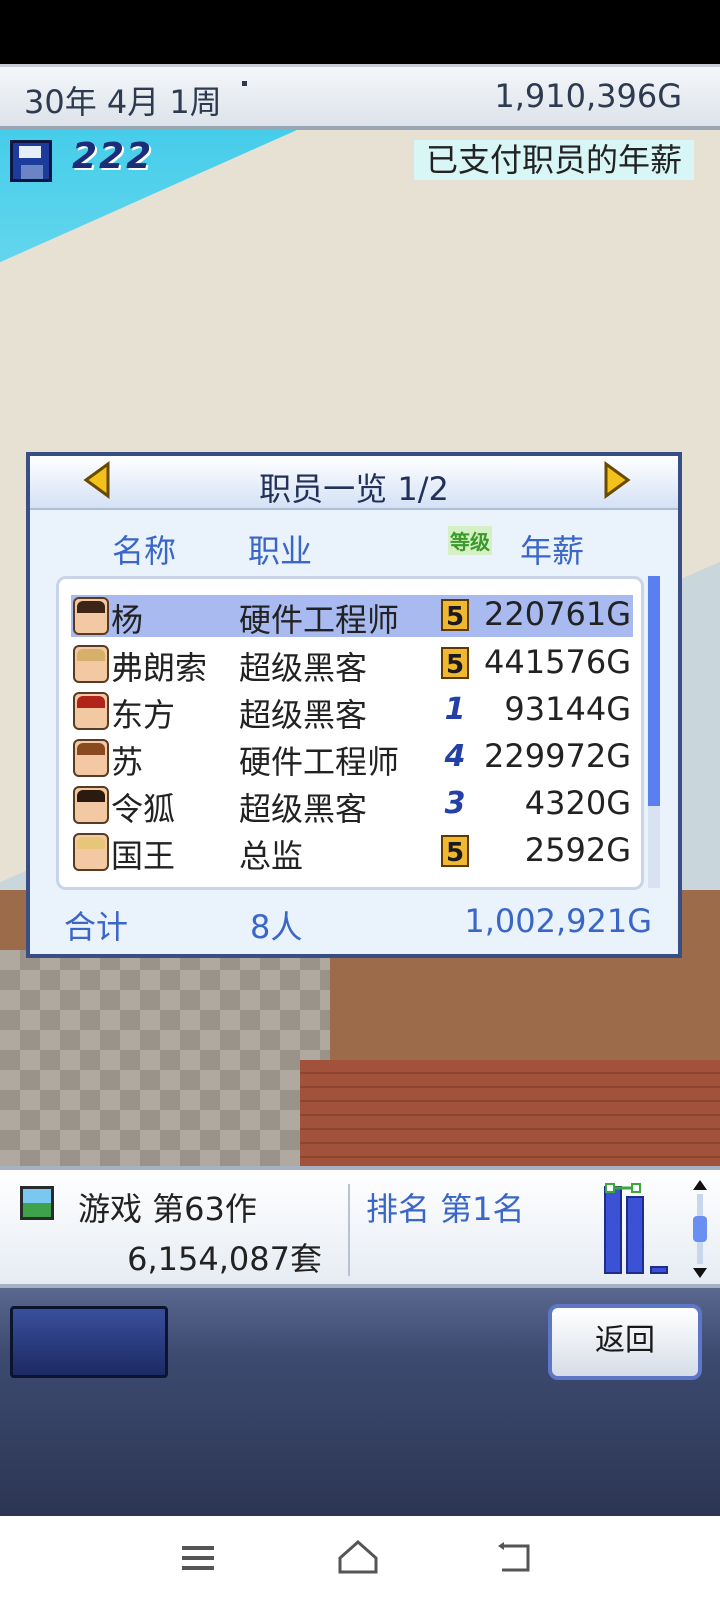  What do you see at coordinates (455, 710) in the screenshot?
I see `level-badge: 1` at bounding box center [455, 710].